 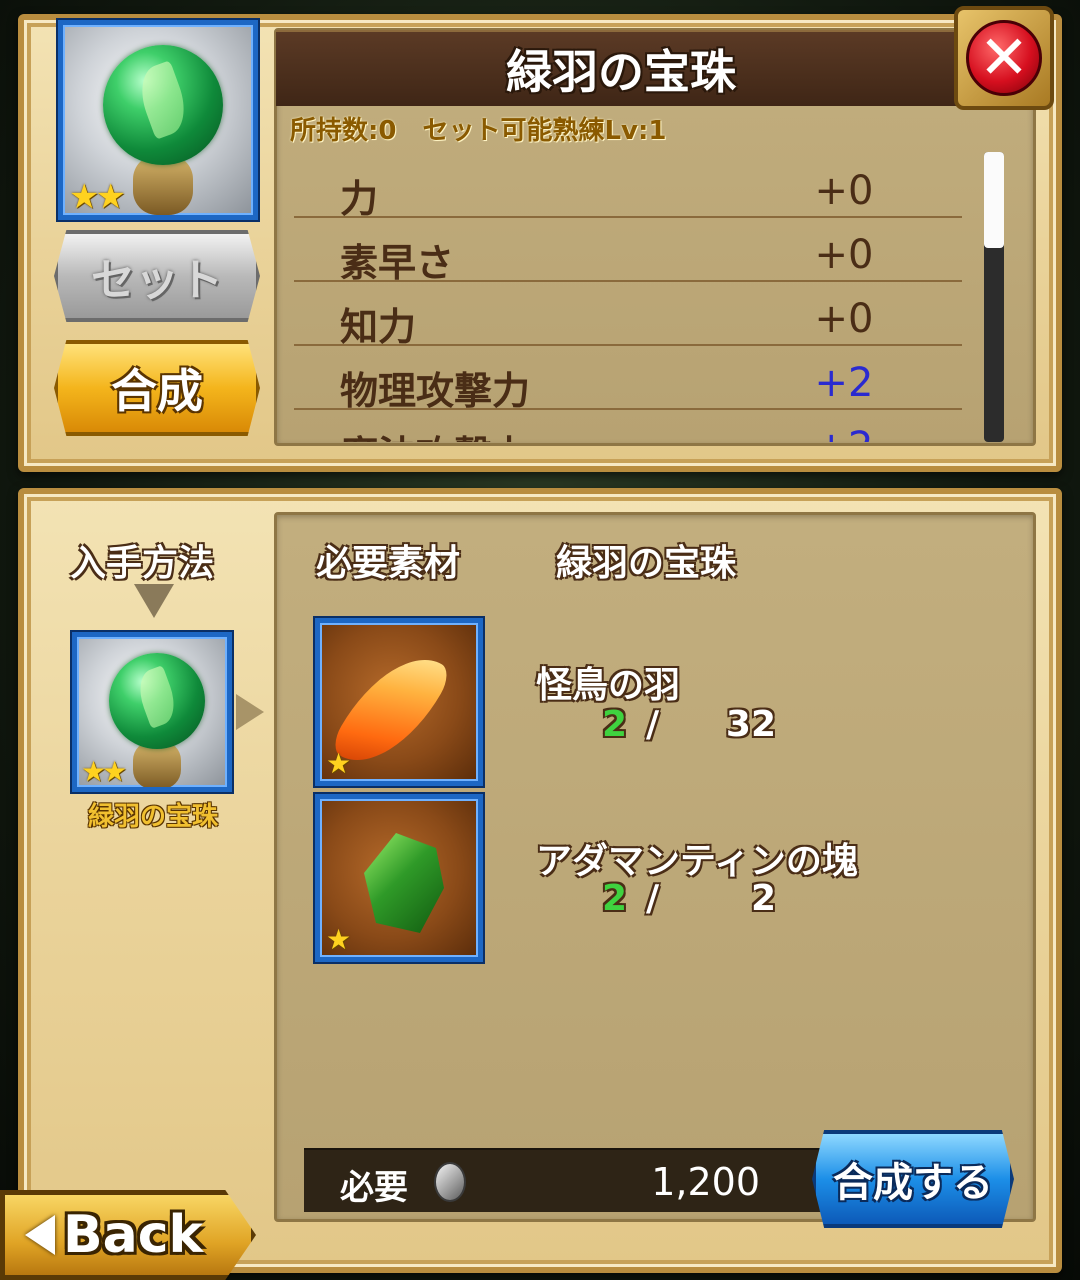 What do you see at coordinates (750, 724) in the screenshot?
I see `material-need: 32` at bounding box center [750, 724].